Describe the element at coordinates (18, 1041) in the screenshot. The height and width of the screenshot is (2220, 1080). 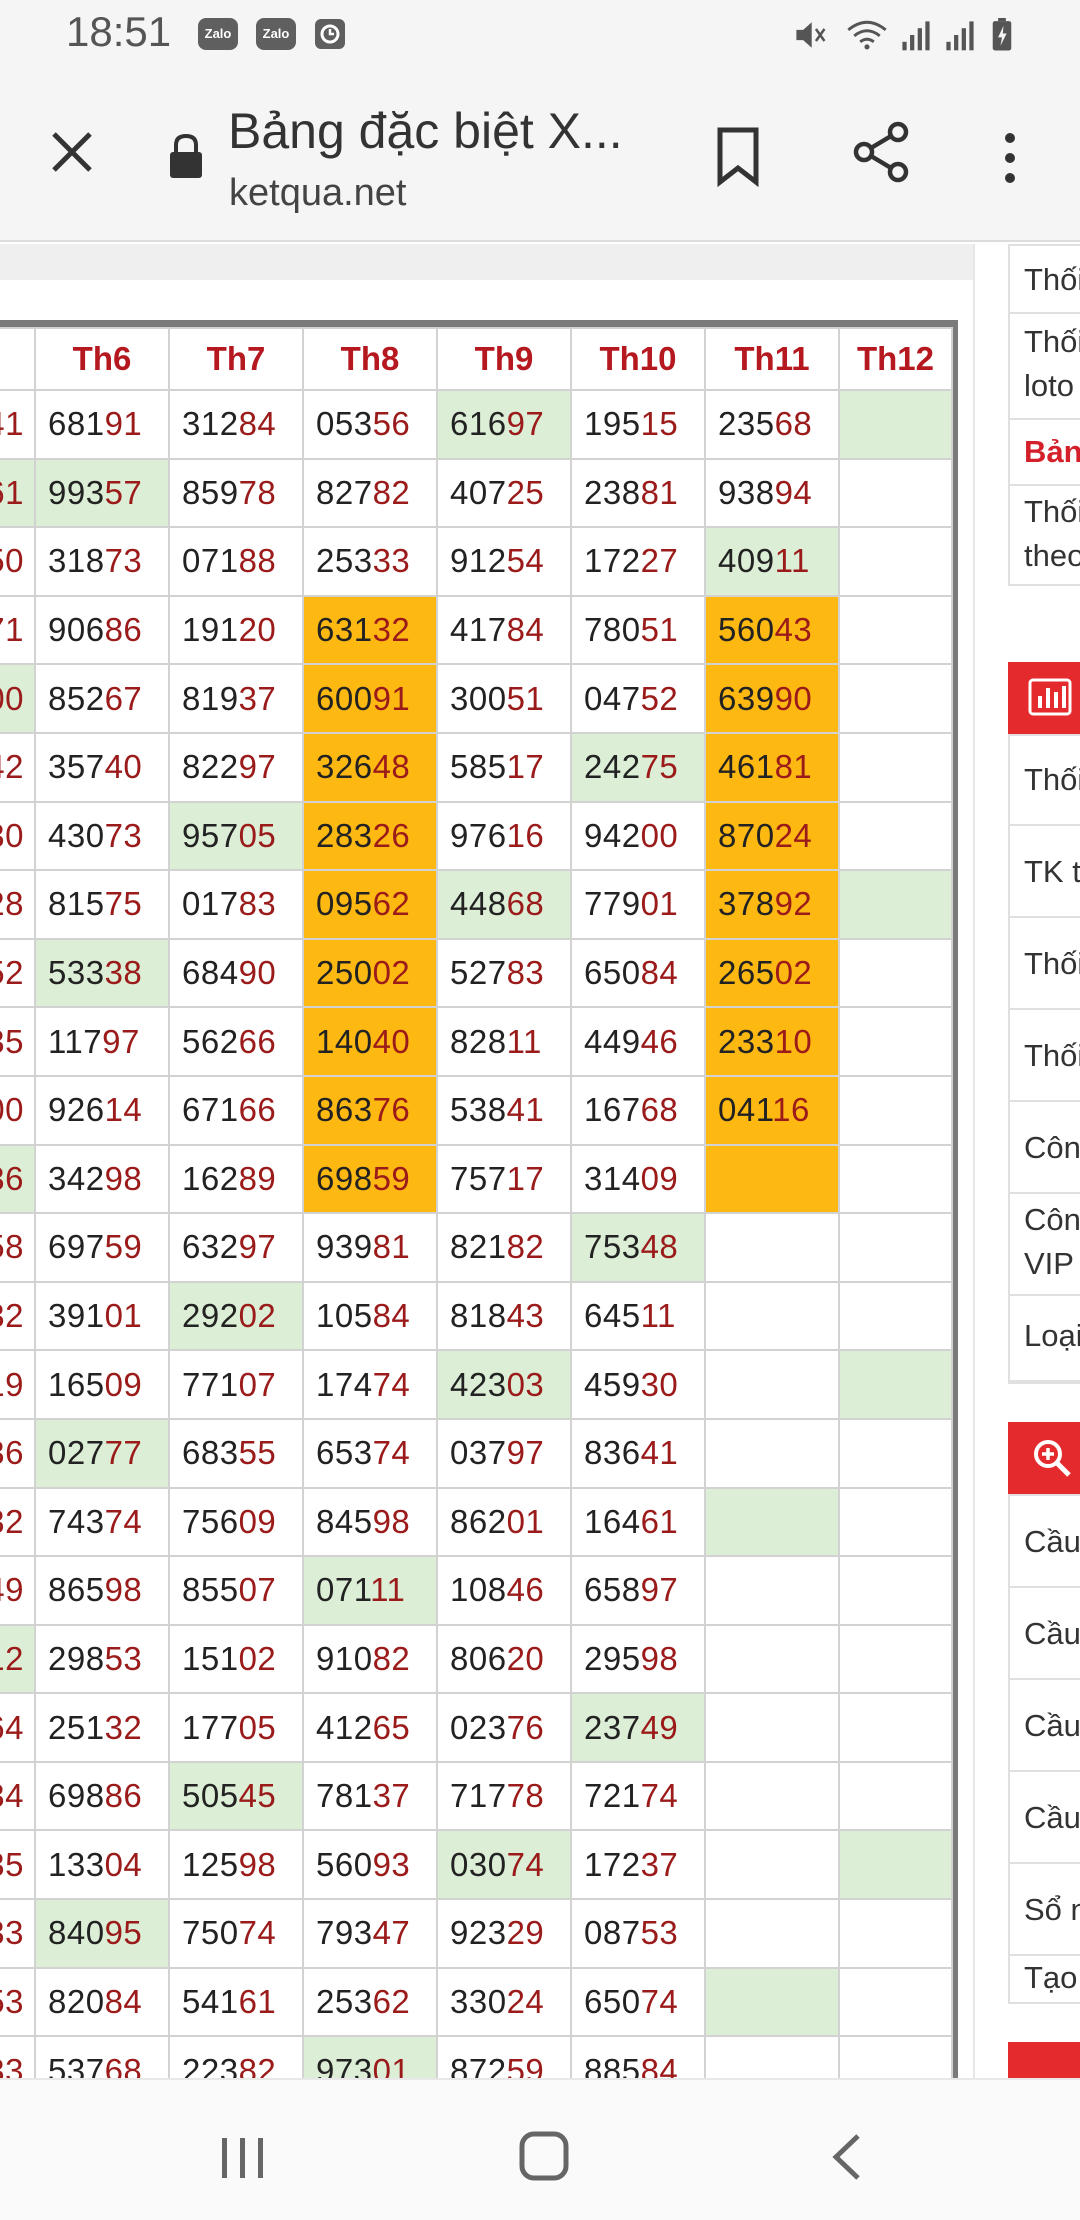
I see `table-cell: 35` at that location.